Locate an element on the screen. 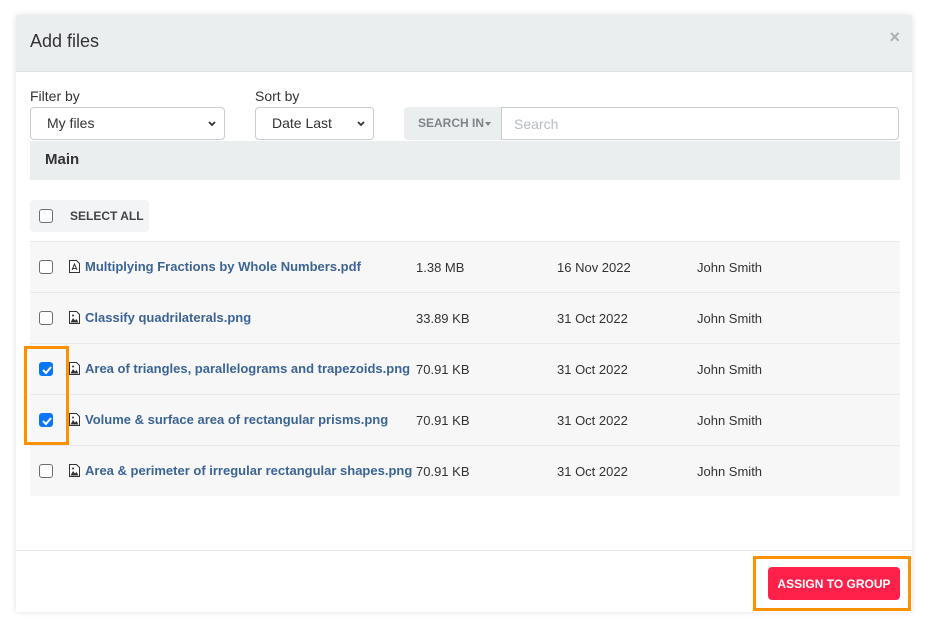  folder-name: Main is located at coordinates (62, 159).